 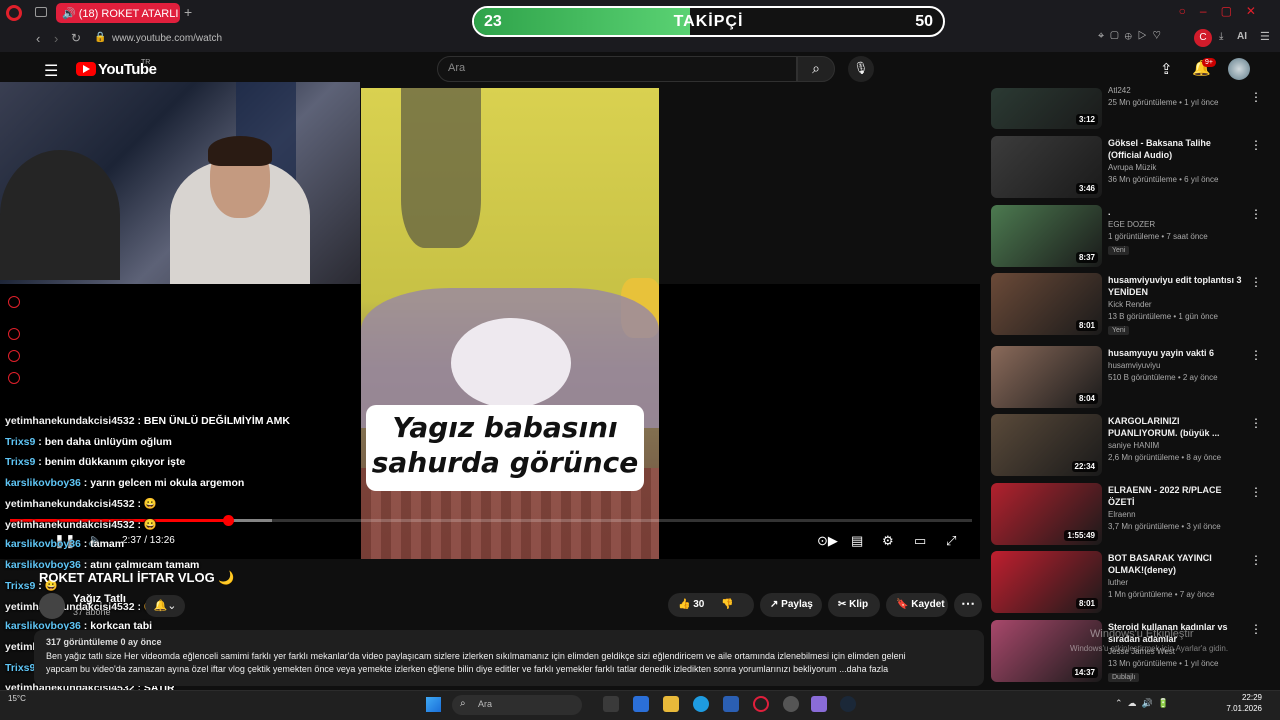 What do you see at coordinates (56, 38) in the screenshot?
I see `forward-icon: ›` at bounding box center [56, 38].